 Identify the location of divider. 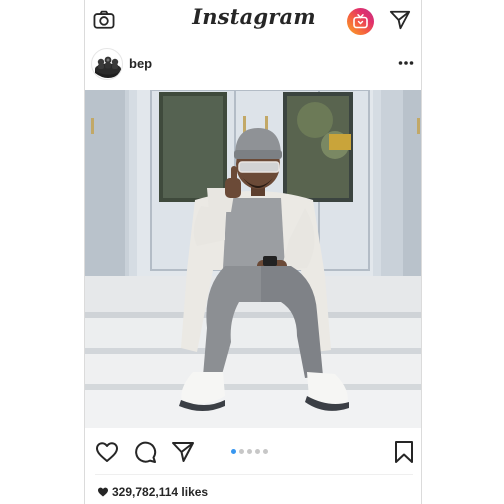
(254, 474).